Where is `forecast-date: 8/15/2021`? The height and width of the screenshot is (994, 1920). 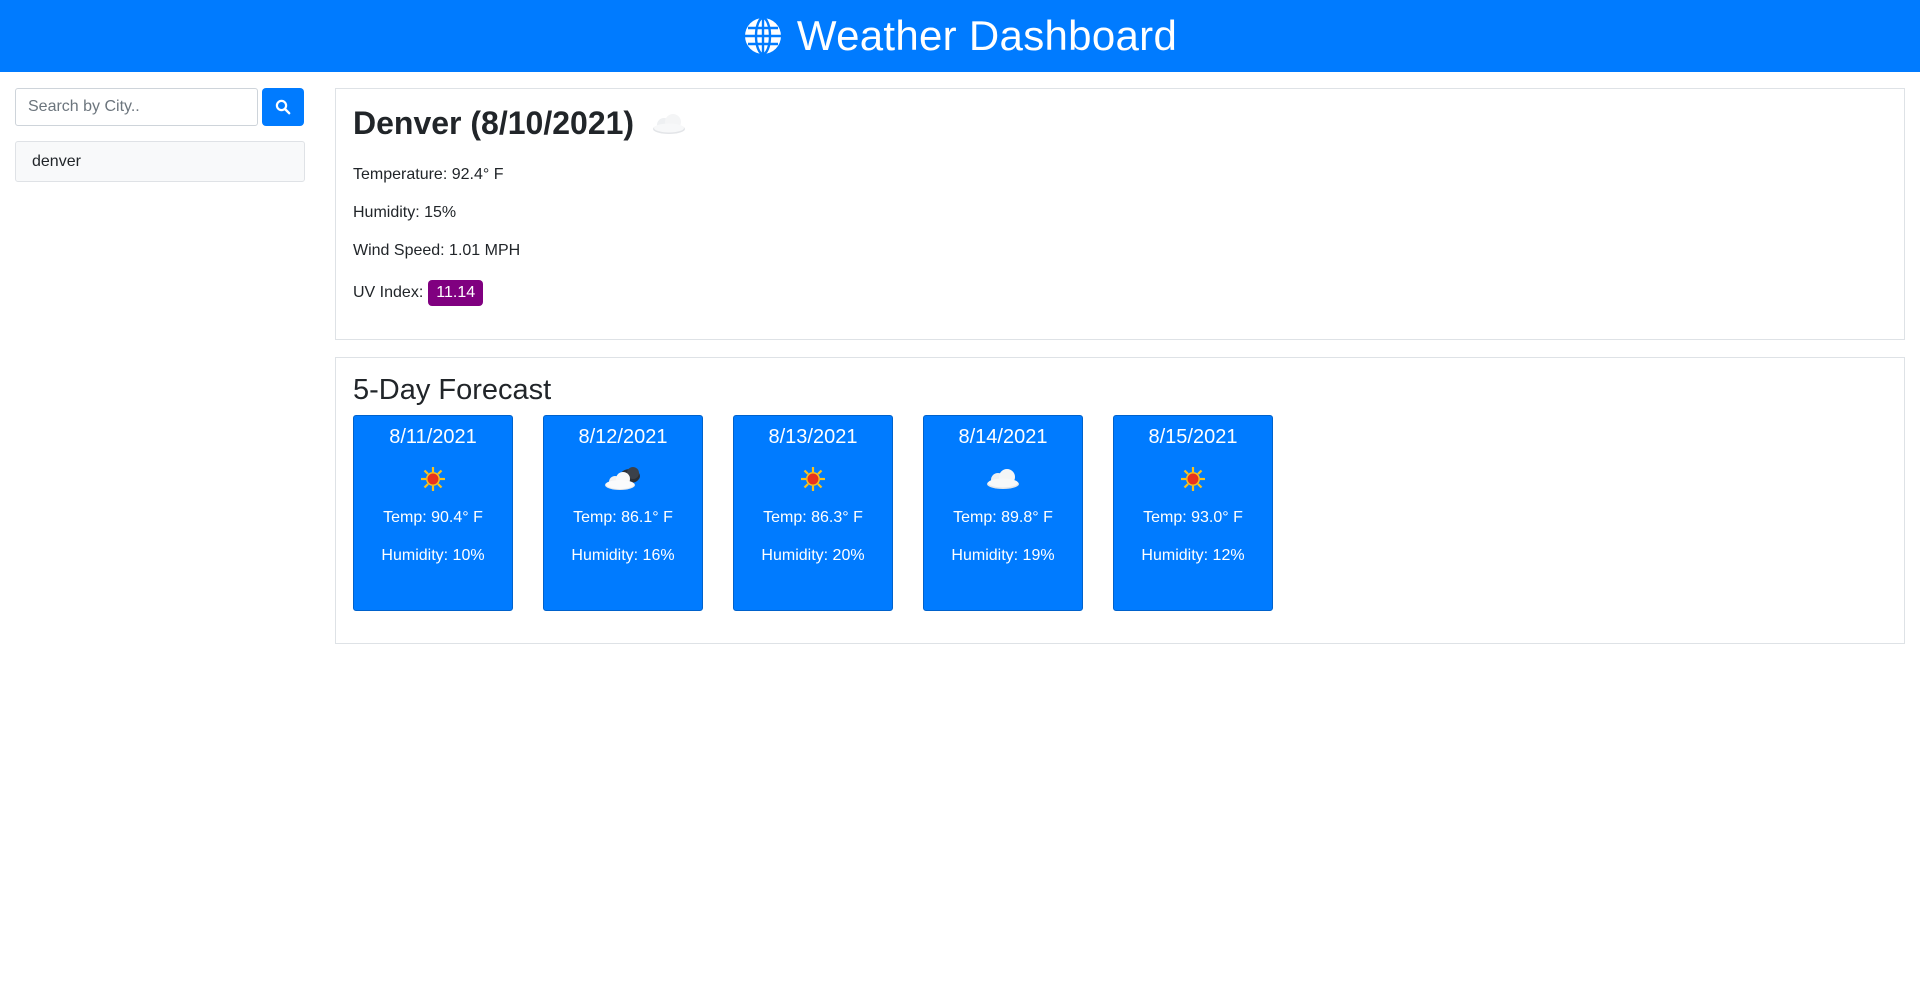 forecast-date: 8/15/2021 is located at coordinates (1193, 437).